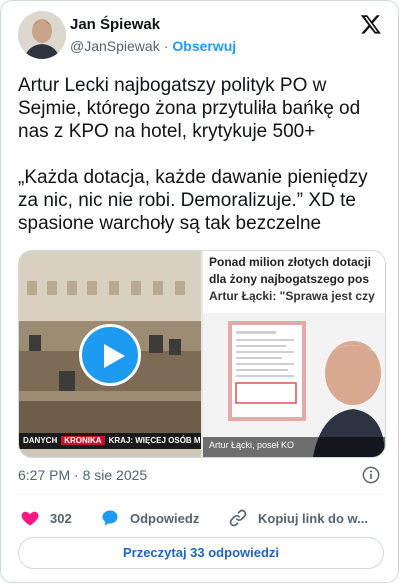  I want to click on avatar, so click(42, 35).